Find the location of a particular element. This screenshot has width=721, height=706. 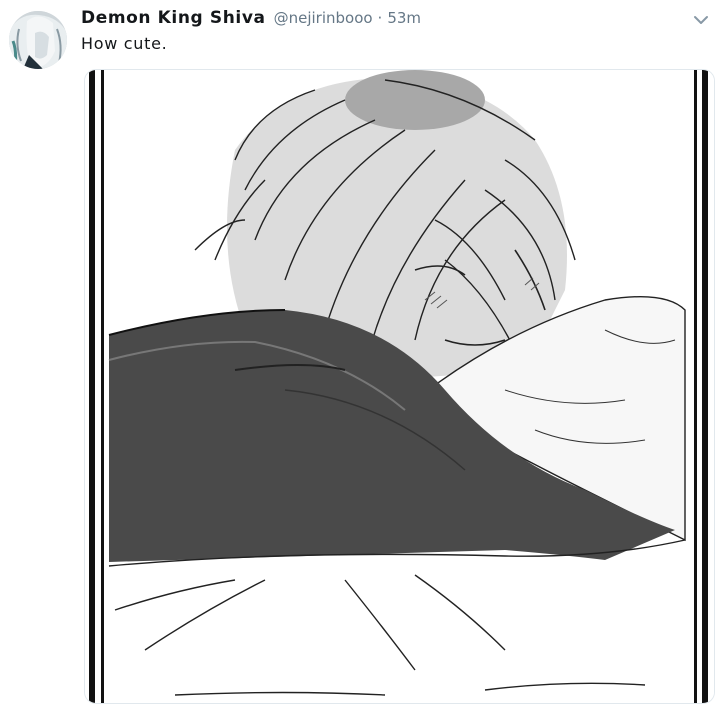

tweet-text: How cute. is located at coordinates (124, 43).